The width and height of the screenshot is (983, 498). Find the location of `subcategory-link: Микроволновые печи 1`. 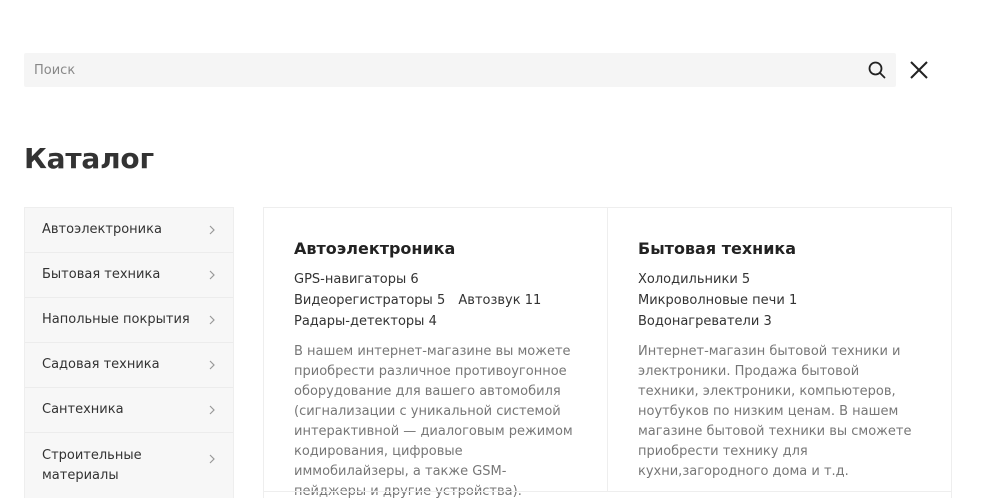

subcategory-link: Микроволновые печи 1 is located at coordinates (717, 300).